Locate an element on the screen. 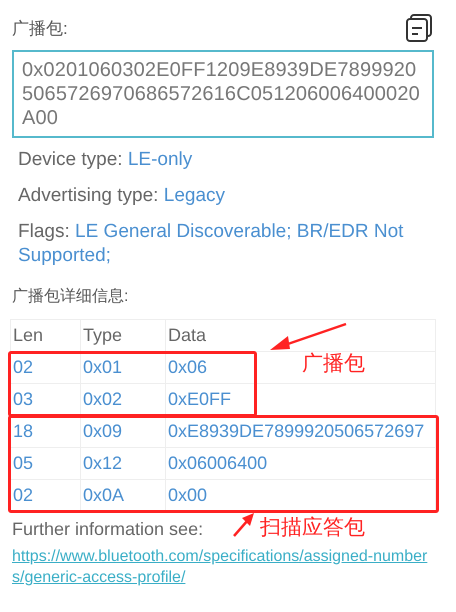  table-cell: 0xE8939DE7899920506572697 is located at coordinates (296, 431).